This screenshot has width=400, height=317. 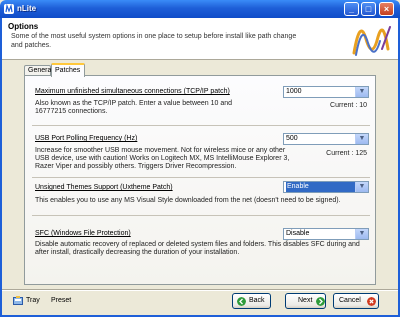 I want to click on cancel-button: Cancel, so click(x=356, y=301).